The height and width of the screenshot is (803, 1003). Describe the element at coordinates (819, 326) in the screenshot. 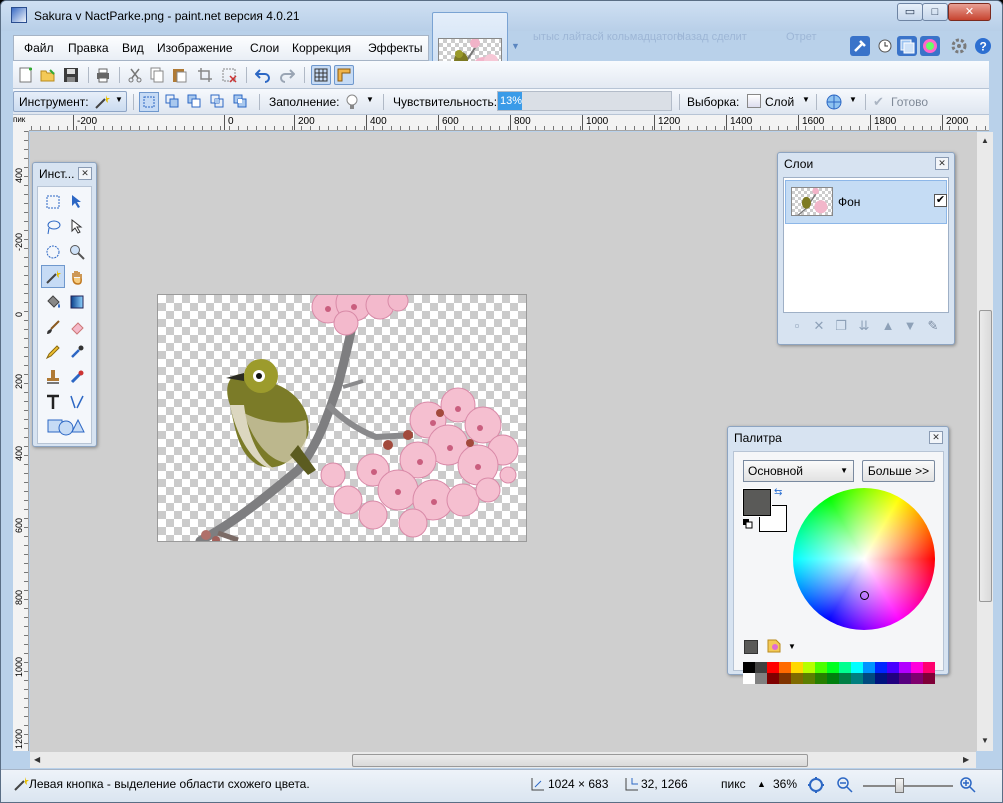

I see `delete-layer-icon: ✕` at that location.